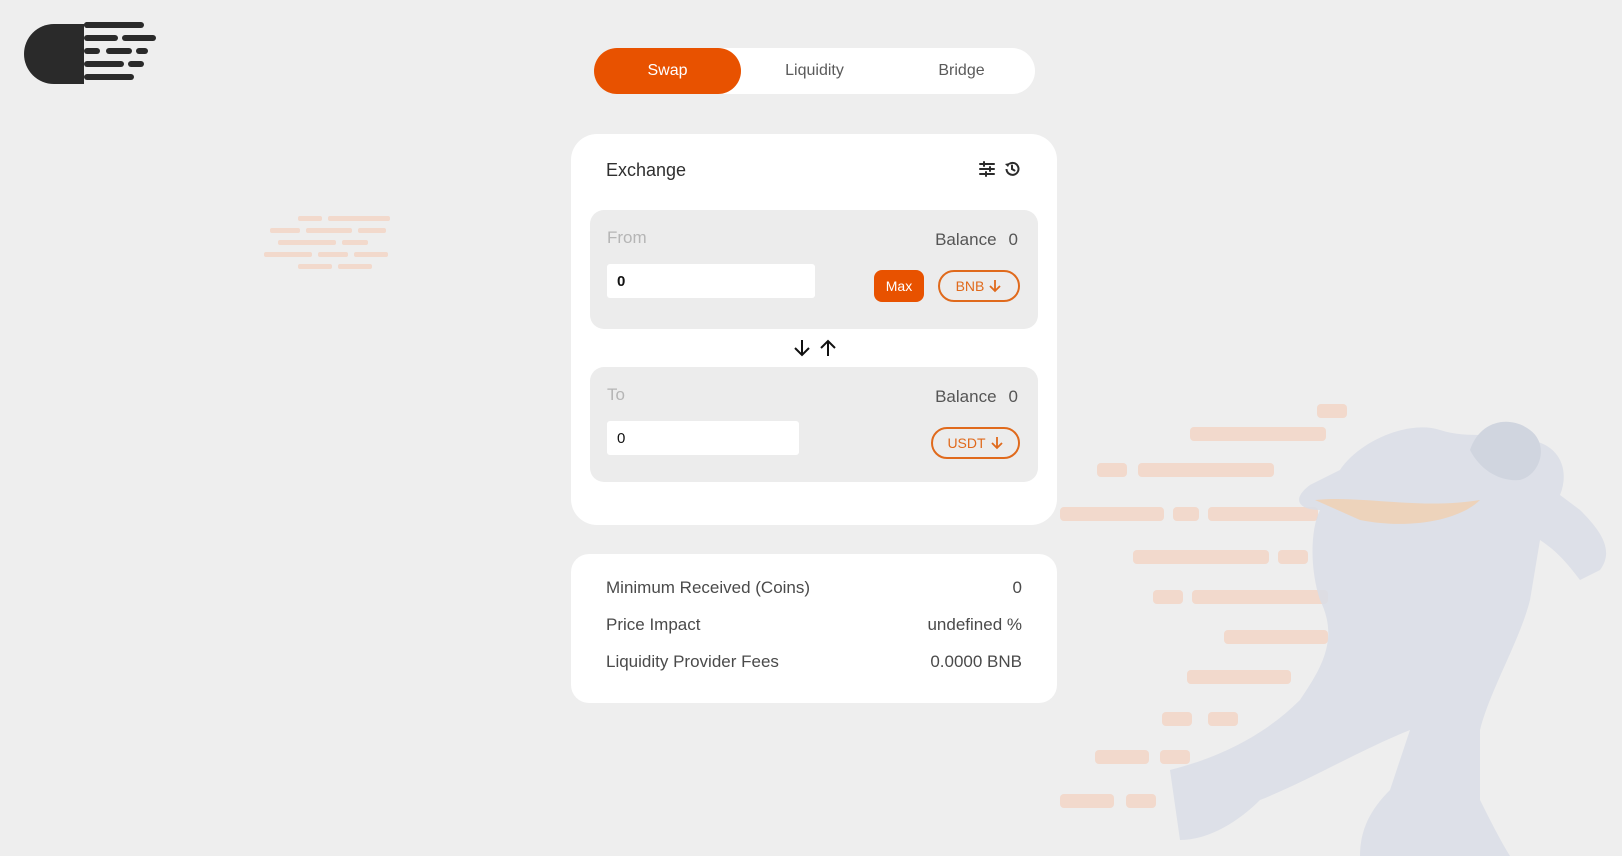  Describe the element at coordinates (815, 348) in the screenshot. I see `swap-arrows-icon` at that location.